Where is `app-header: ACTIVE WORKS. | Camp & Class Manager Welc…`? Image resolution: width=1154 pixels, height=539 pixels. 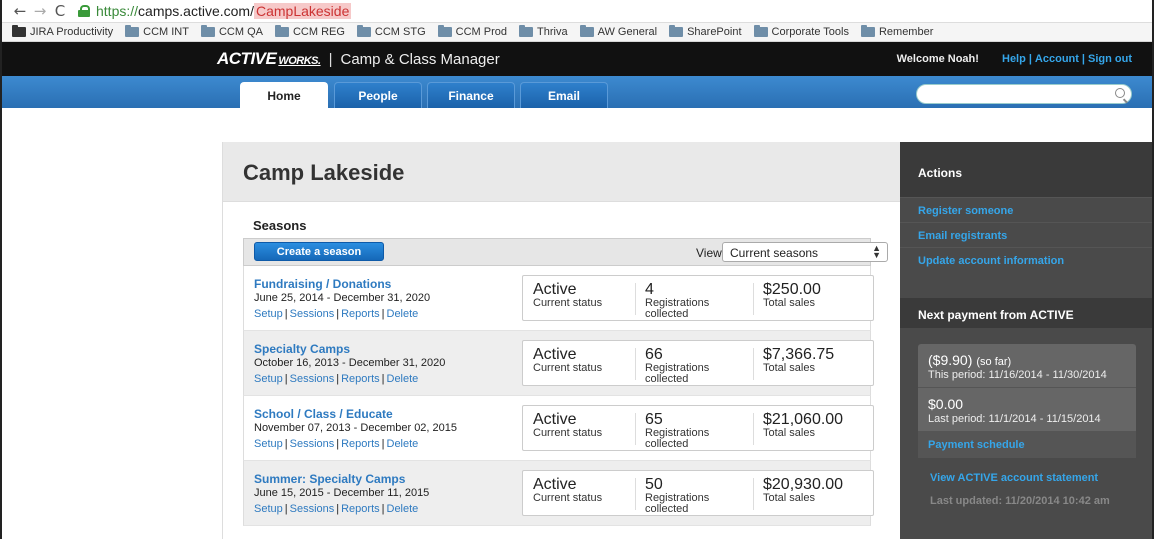 app-header: ACTIVE WORKS. | Camp & Class Manager Welc… is located at coordinates (577, 59).